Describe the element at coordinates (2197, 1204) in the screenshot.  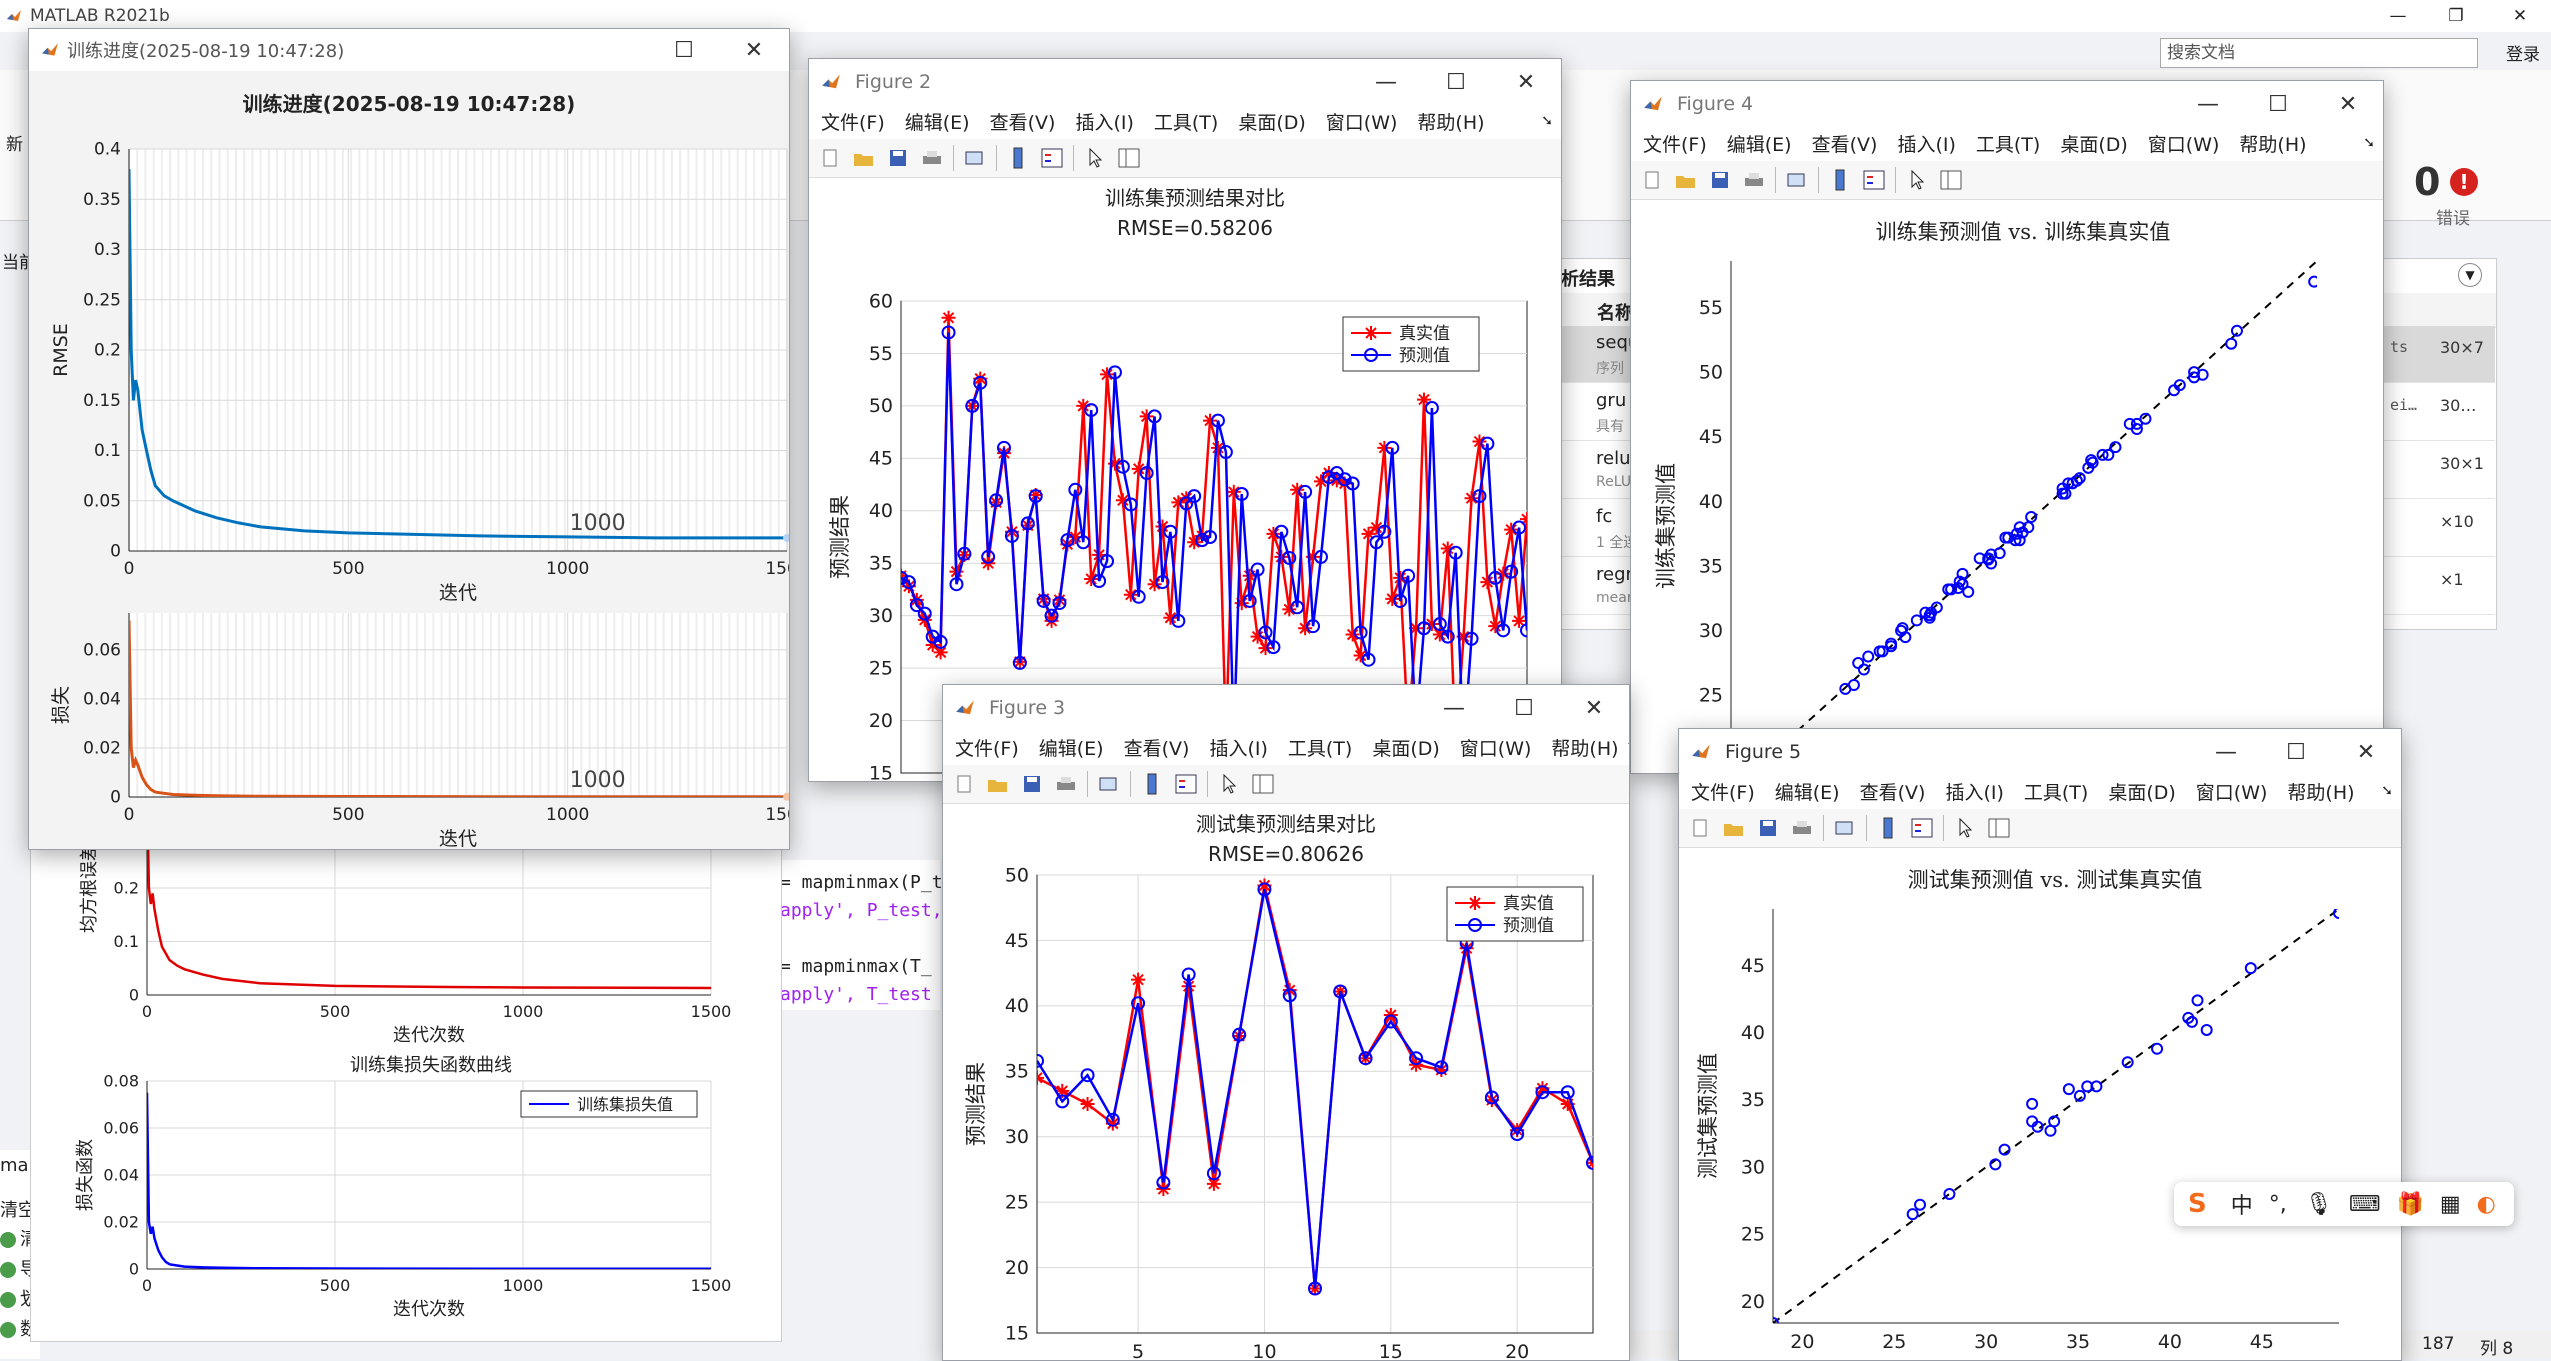
I see `ime-logo-icon: S` at that location.